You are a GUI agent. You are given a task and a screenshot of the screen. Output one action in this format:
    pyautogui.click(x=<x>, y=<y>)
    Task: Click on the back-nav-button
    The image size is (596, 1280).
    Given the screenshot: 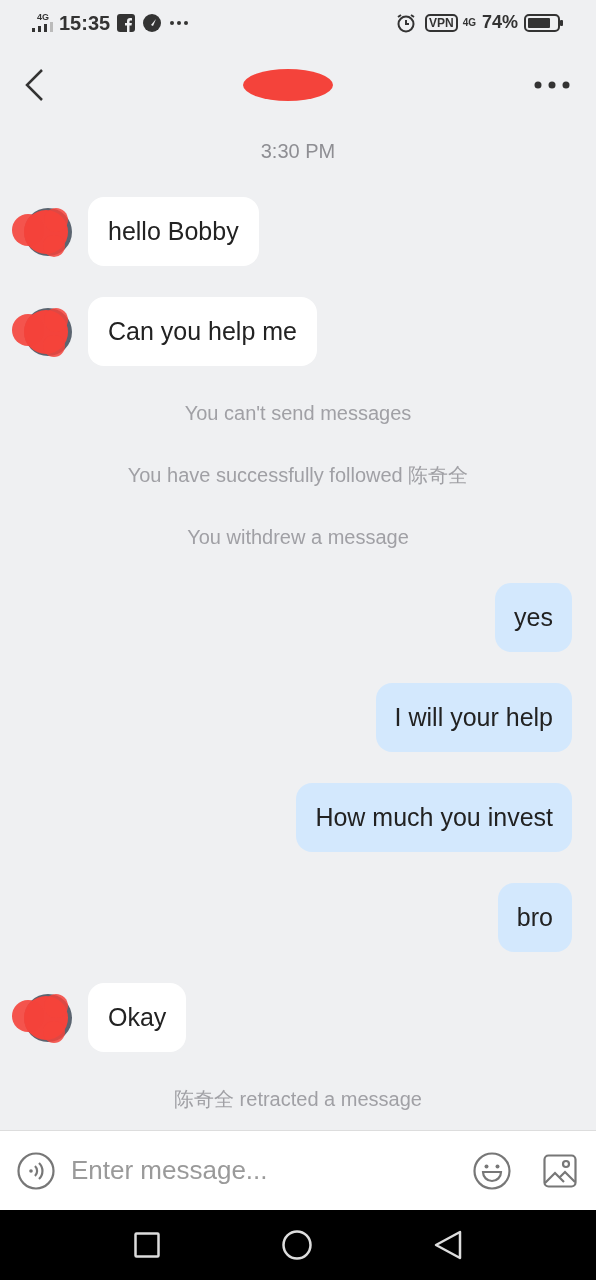 What is the action you would take?
    pyautogui.click(x=448, y=1245)
    